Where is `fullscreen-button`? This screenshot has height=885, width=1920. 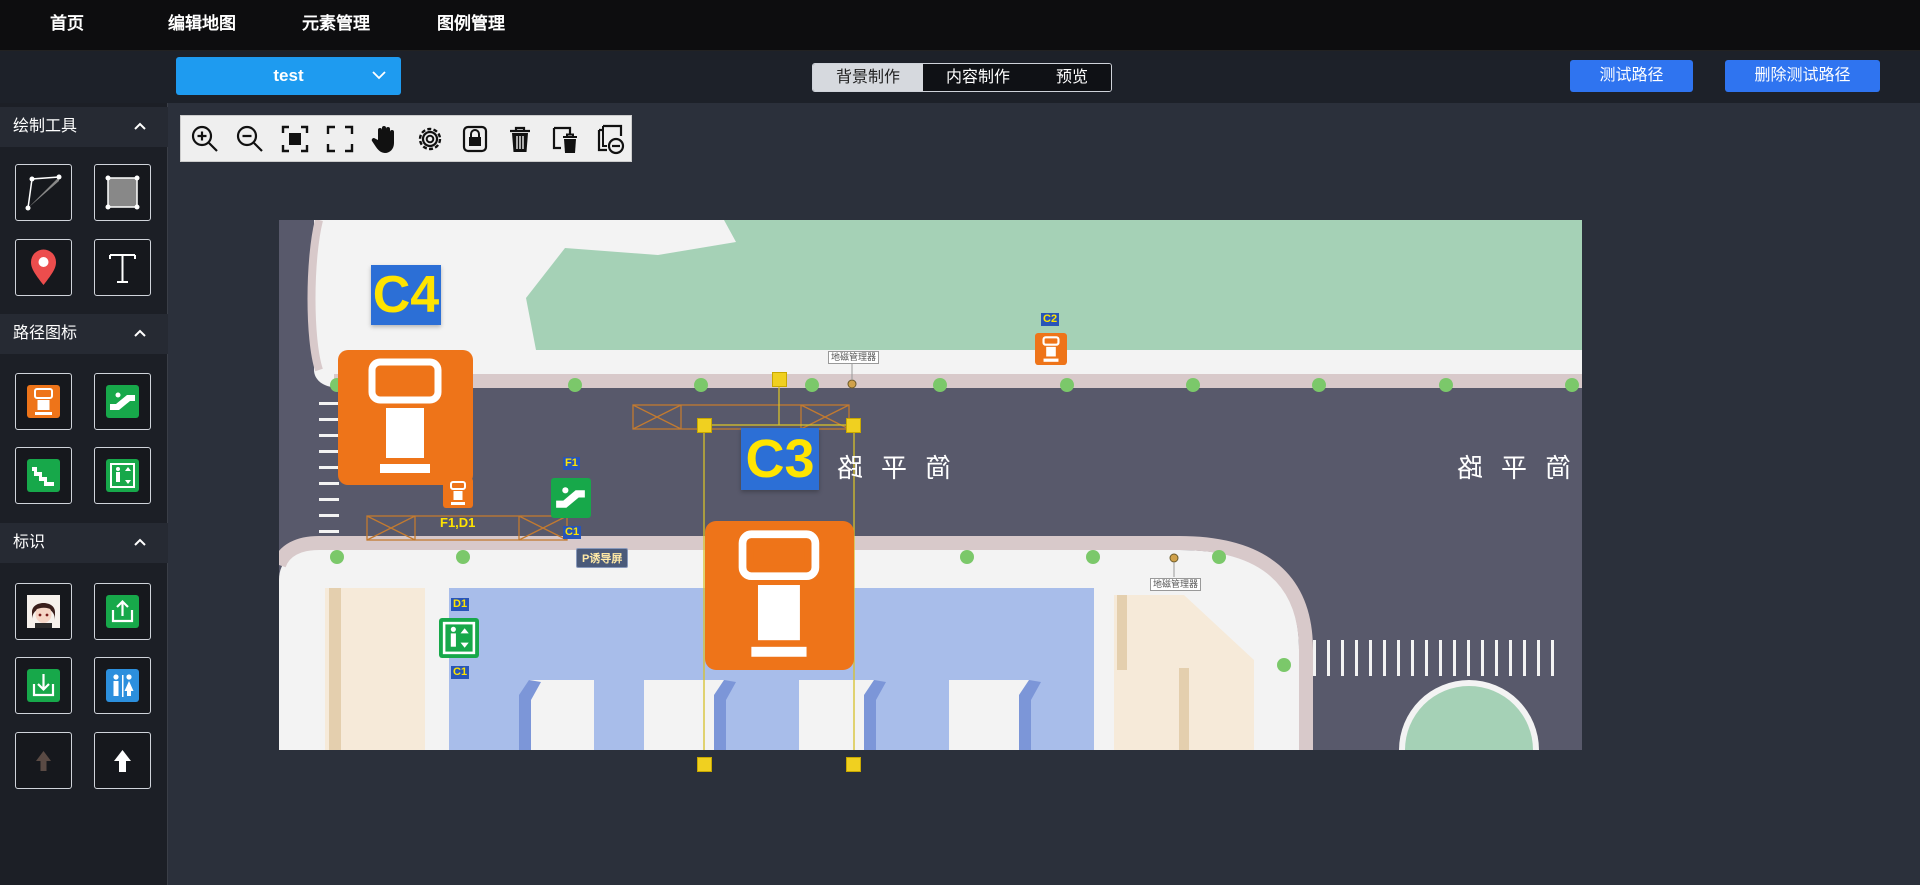 fullscreen-button is located at coordinates (340, 139).